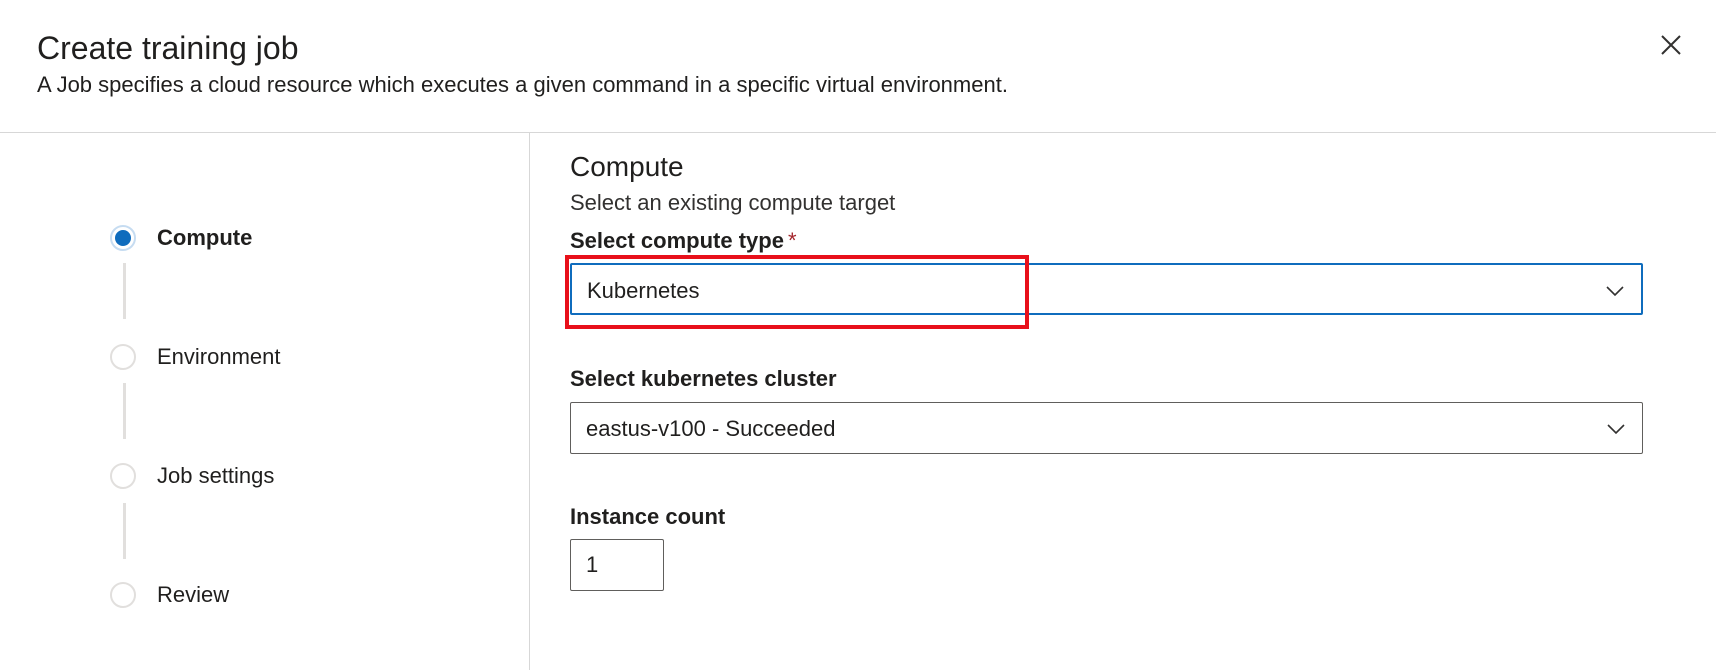 The height and width of the screenshot is (670, 1716). What do you see at coordinates (219, 356) in the screenshot?
I see `step-label: Environment` at bounding box center [219, 356].